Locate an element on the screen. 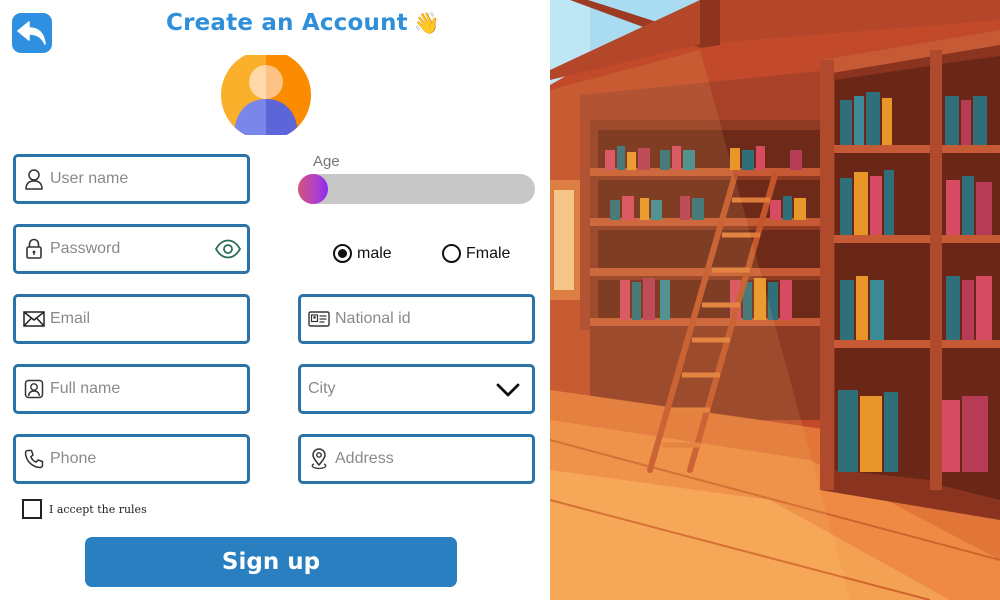 The width and height of the screenshot is (1000, 600). radio-label: male is located at coordinates (374, 253).